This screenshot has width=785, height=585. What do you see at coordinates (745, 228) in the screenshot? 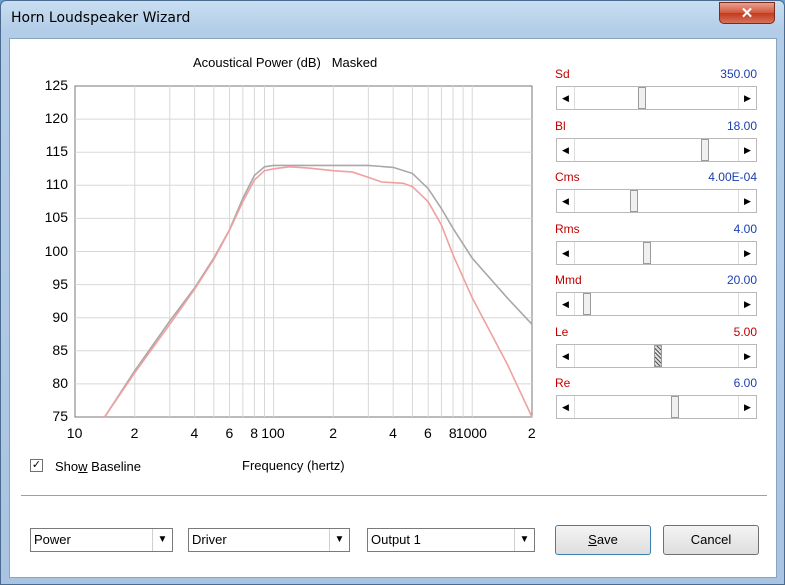
I see `param-value-rms: 4.00` at bounding box center [745, 228].